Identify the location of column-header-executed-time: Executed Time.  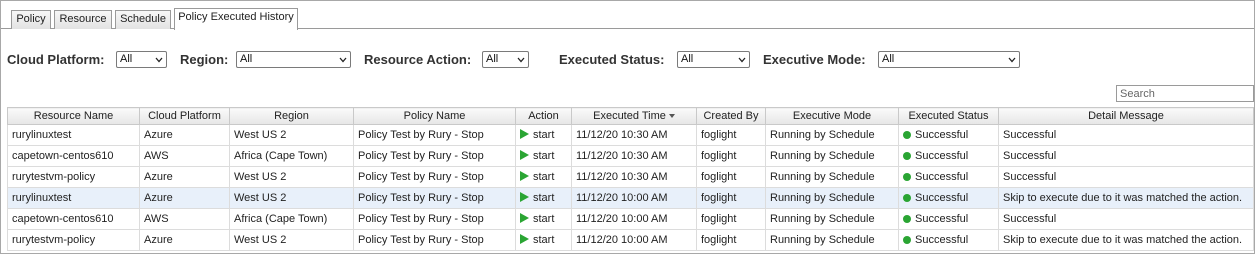
(634, 116).